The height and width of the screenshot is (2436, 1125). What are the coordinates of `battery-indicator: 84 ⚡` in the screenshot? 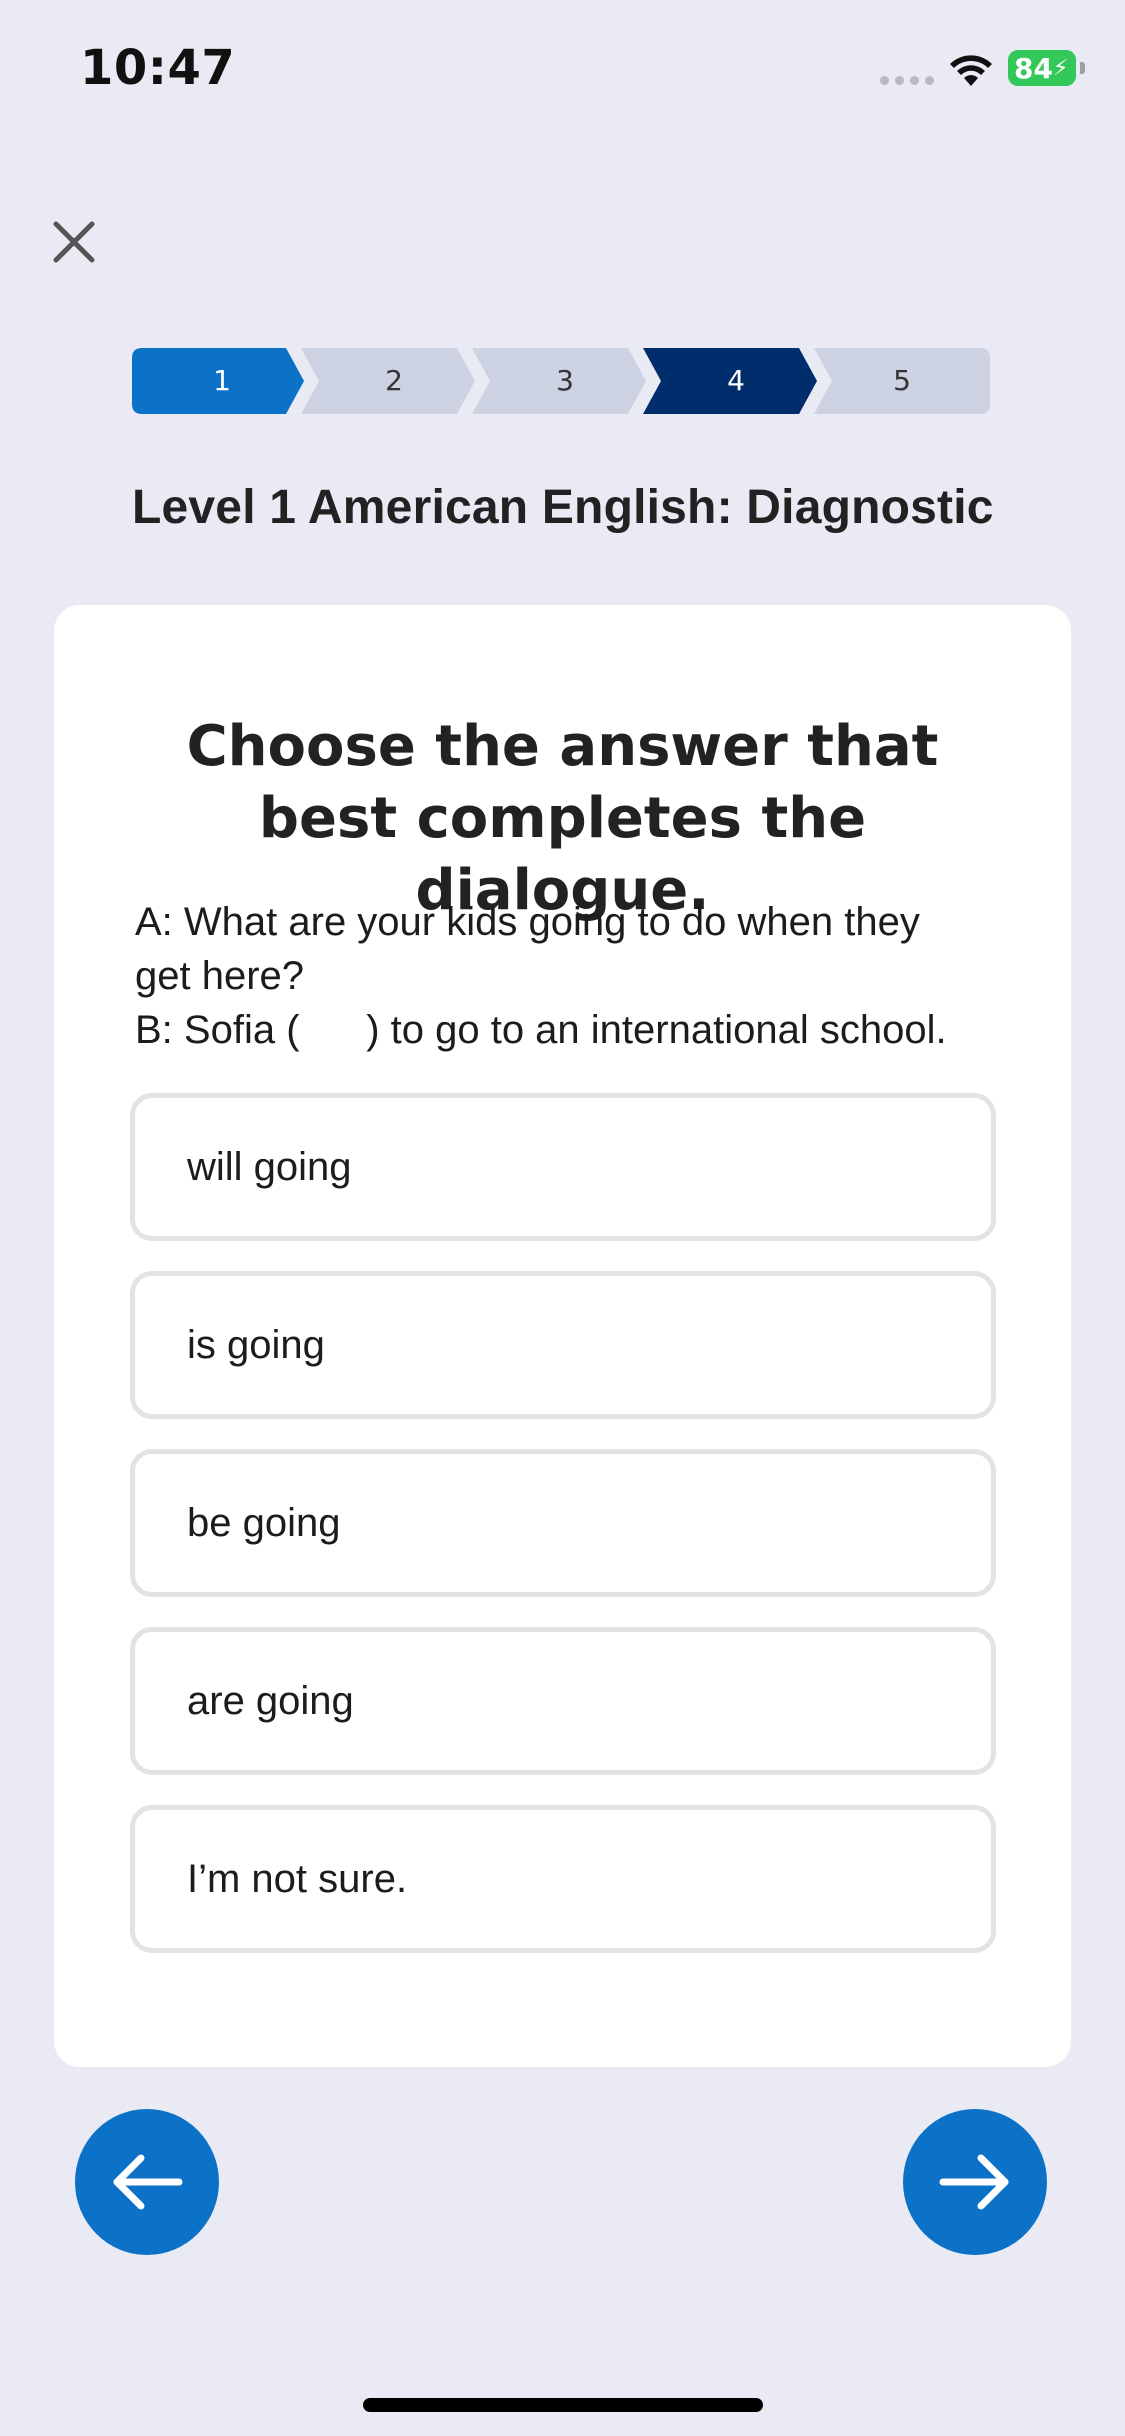 It's located at (1042, 68).